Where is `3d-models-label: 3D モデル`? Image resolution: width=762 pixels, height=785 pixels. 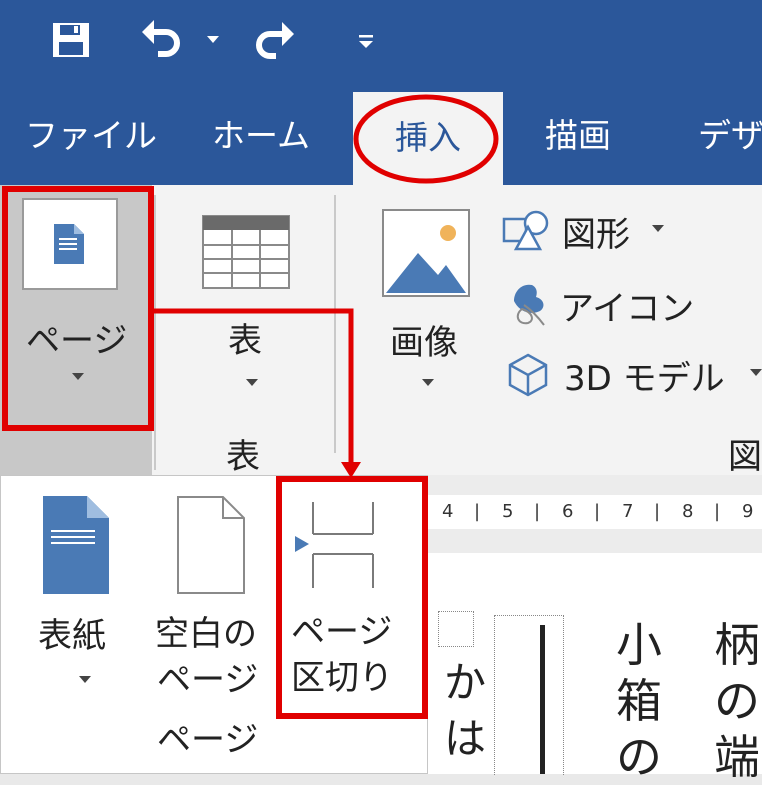 3d-models-label: 3D モデル is located at coordinates (644, 379).